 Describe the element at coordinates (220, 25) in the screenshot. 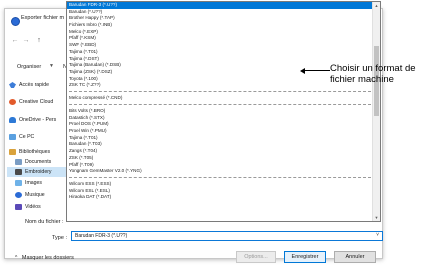

I see `dropdown-option: Fichiers Inbro (*.INB)` at that location.